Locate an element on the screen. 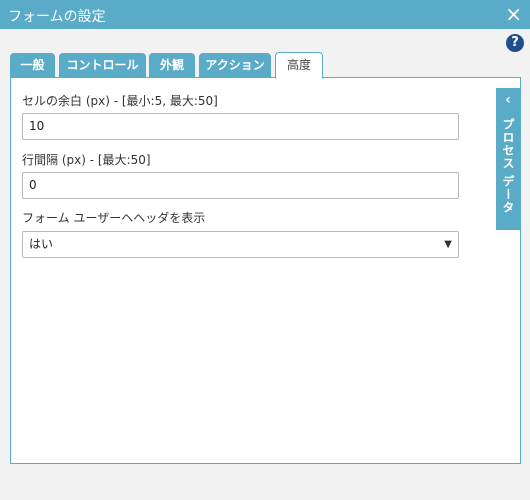 The width and height of the screenshot is (530, 500). tab-appearance: 外観 is located at coordinates (172, 65).